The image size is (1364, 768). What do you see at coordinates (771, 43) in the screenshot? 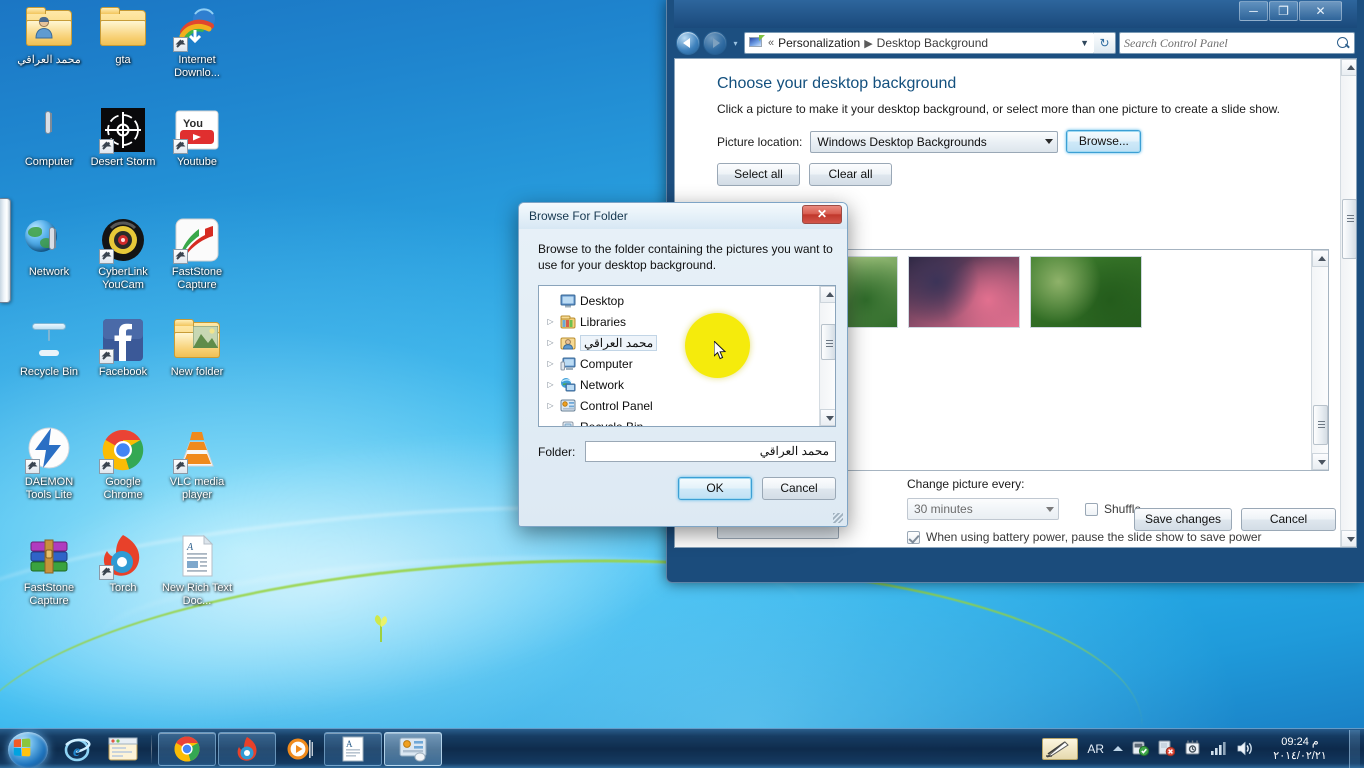
I see `address-root-chevron-icon: «` at bounding box center [771, 43].